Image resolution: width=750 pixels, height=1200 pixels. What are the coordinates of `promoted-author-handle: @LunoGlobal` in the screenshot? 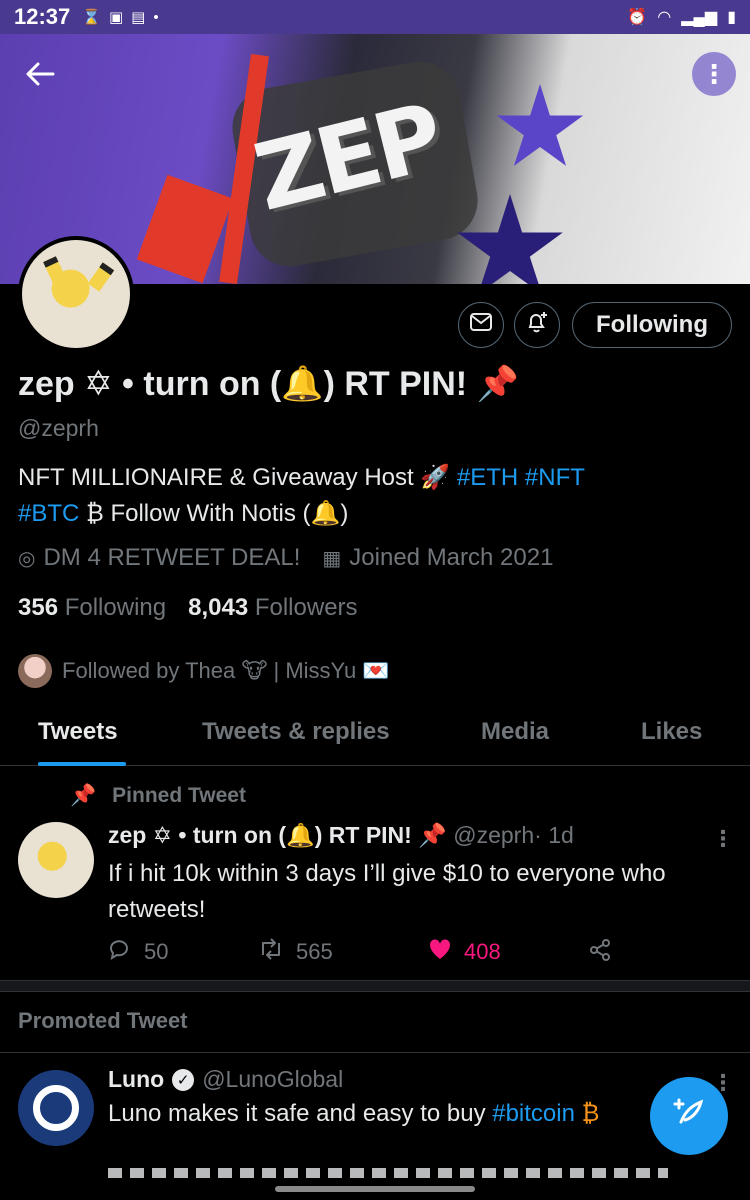 It's located at (273, 1079).